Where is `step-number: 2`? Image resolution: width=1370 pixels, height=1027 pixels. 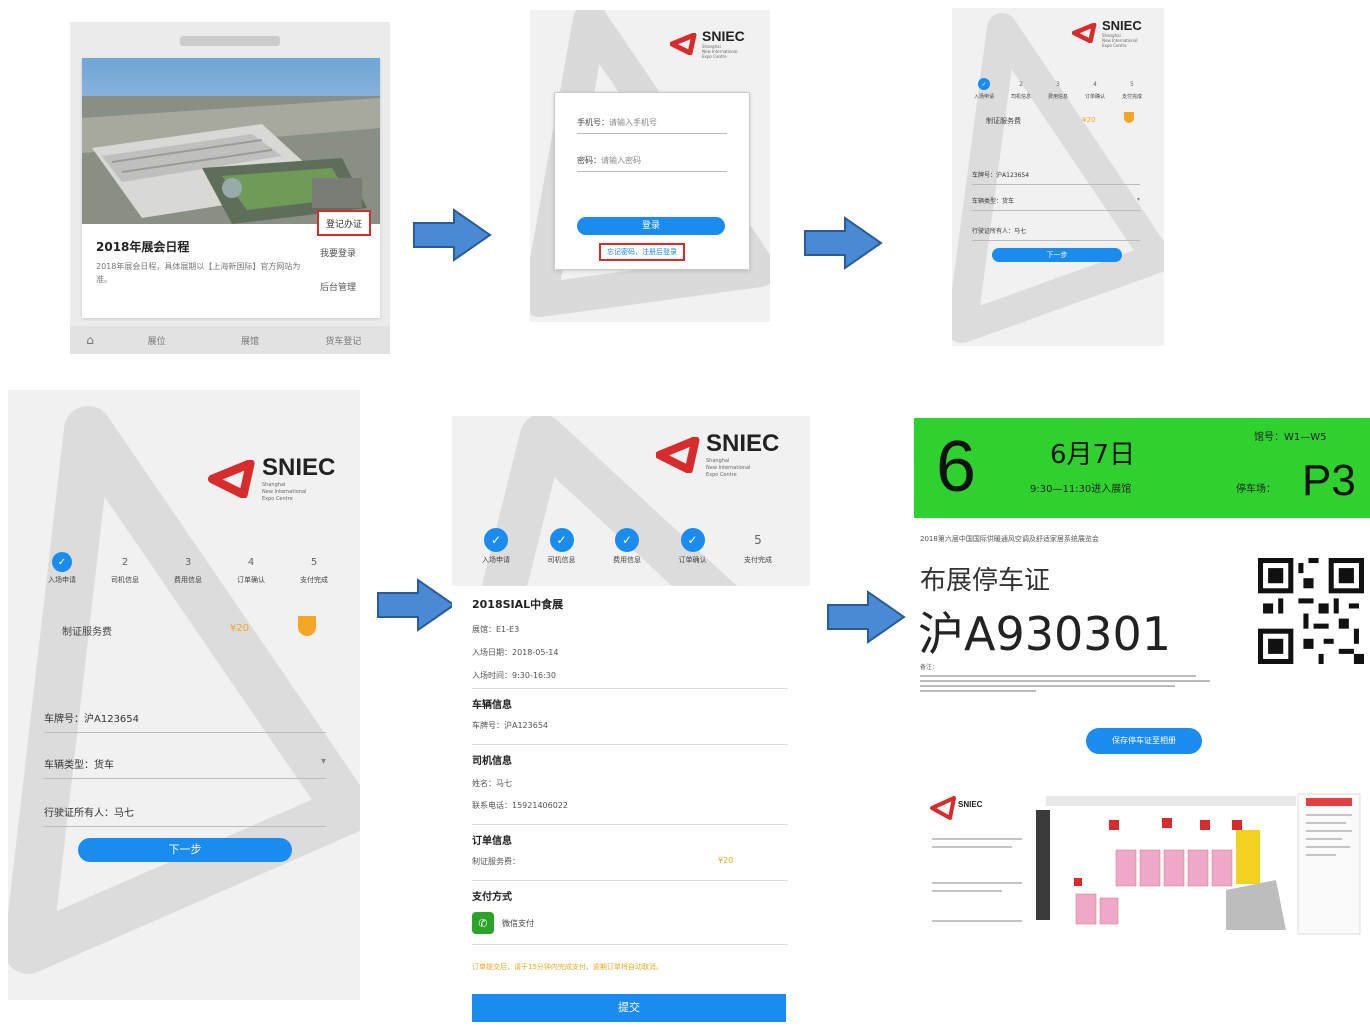
step-number: 2 is located at coordinates (1021, 84).